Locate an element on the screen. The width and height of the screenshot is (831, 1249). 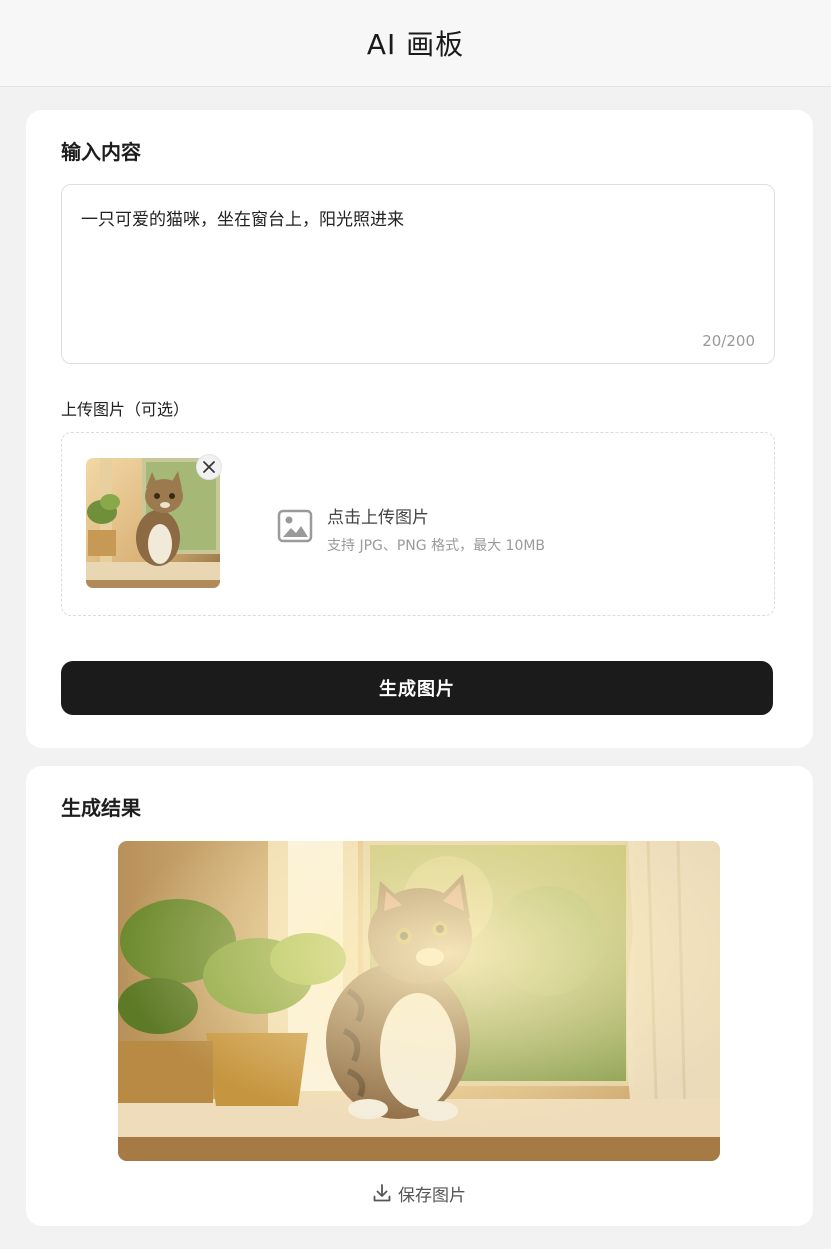
prompt-text: 一只可爱的猫咪，坐在窗台上，阳光照进来 is located at coordinates (242, 217).